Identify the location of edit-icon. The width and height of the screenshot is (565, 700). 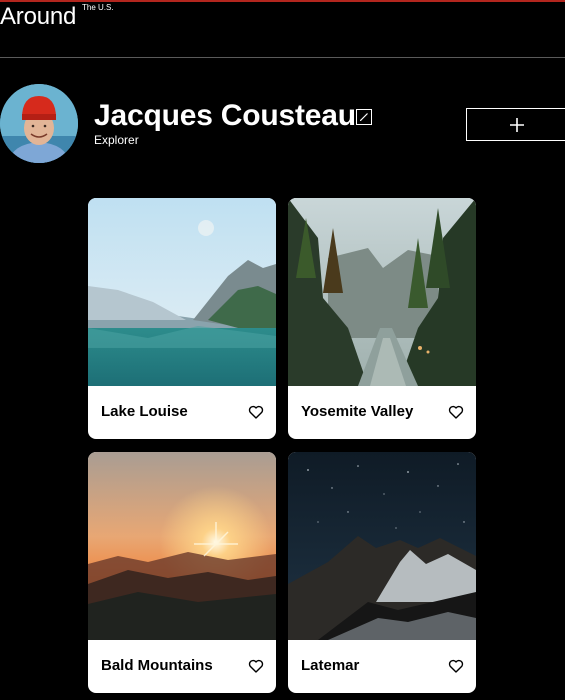
(364, 117).